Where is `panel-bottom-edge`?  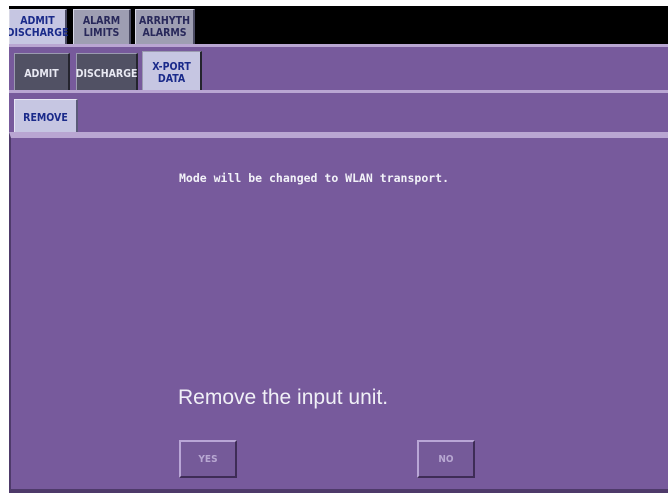
panel-bottom-edge is located at coordinates (339, 491).